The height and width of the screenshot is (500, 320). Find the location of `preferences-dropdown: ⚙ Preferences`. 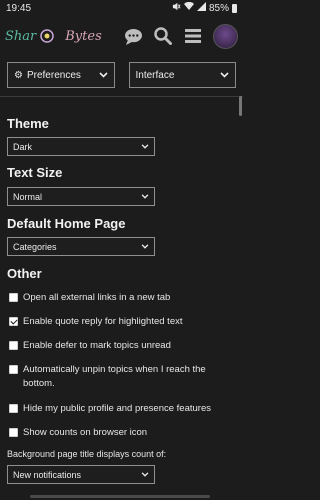

preferences-dropdown: ⚙ Preferences is located at coordinates (61, 75).